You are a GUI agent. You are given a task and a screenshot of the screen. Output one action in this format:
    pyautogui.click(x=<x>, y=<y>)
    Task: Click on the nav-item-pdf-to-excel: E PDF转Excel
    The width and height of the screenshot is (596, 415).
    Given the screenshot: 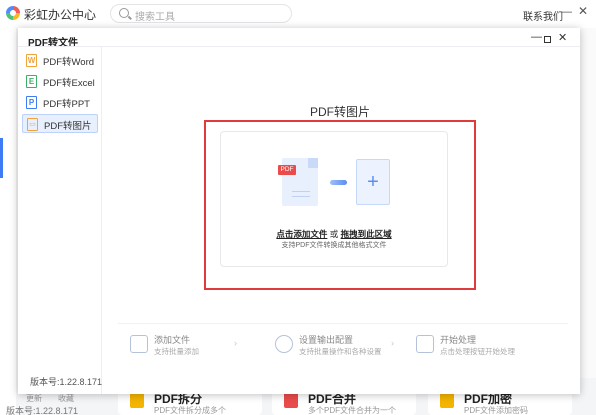 What is the action you would take?
    pyautogui.click(x=60, y=81)
    